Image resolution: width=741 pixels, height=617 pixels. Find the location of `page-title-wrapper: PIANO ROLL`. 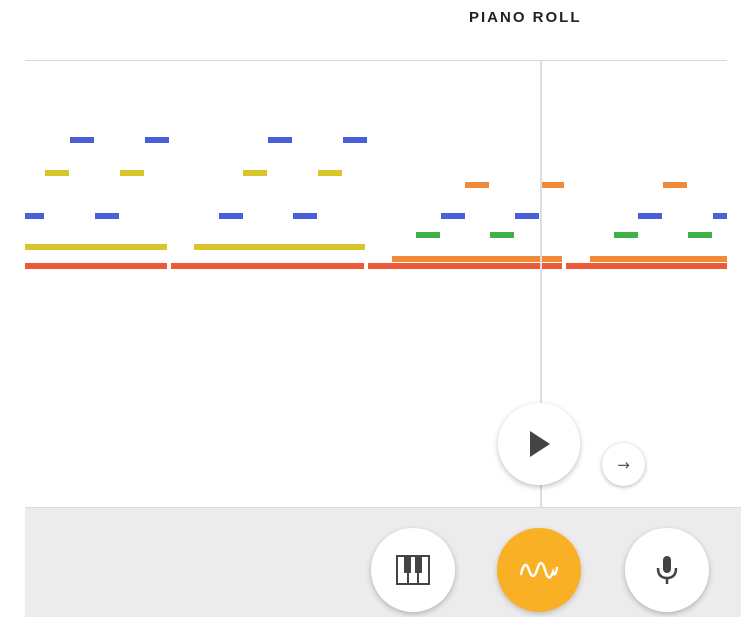

page-title-wrapper: PIANO ROLL is located at coordinates (525, 18).